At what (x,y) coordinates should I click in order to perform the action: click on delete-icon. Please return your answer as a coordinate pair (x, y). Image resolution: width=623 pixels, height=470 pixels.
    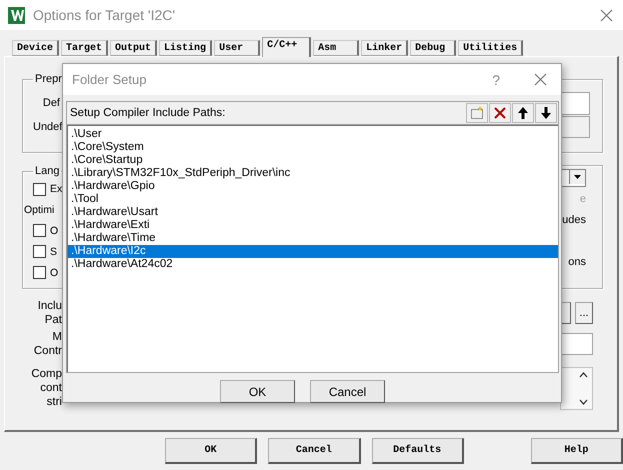
    Looking at the image, I should click on (500, 113).